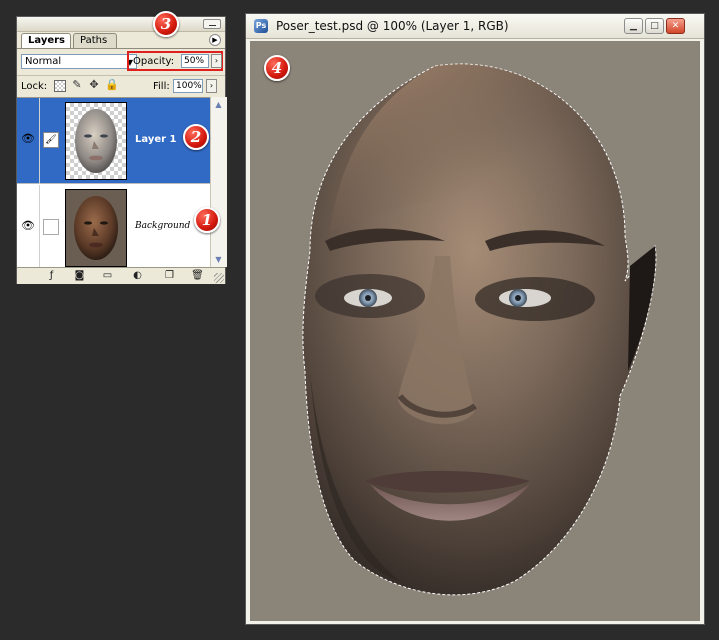 This screenshot has width=719, height=640. I want to click on layers-footer: ƒ ◙ ▭ ◐ ❐ 🗑, so click(121, 275).